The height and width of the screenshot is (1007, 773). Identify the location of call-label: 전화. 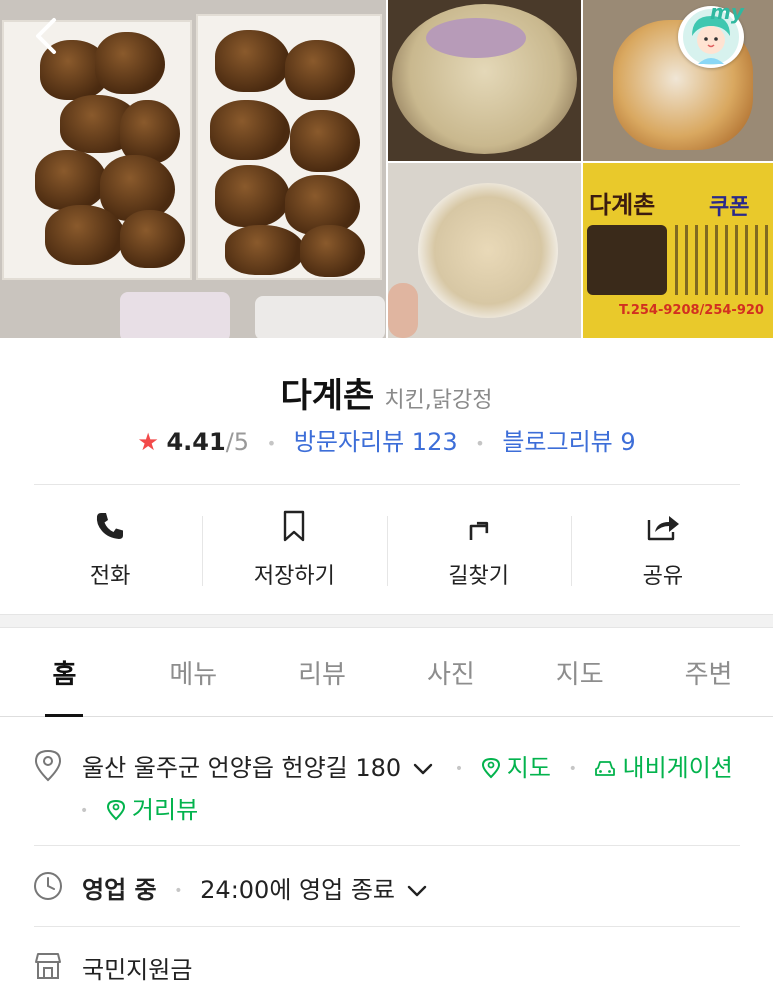
(110, 576).